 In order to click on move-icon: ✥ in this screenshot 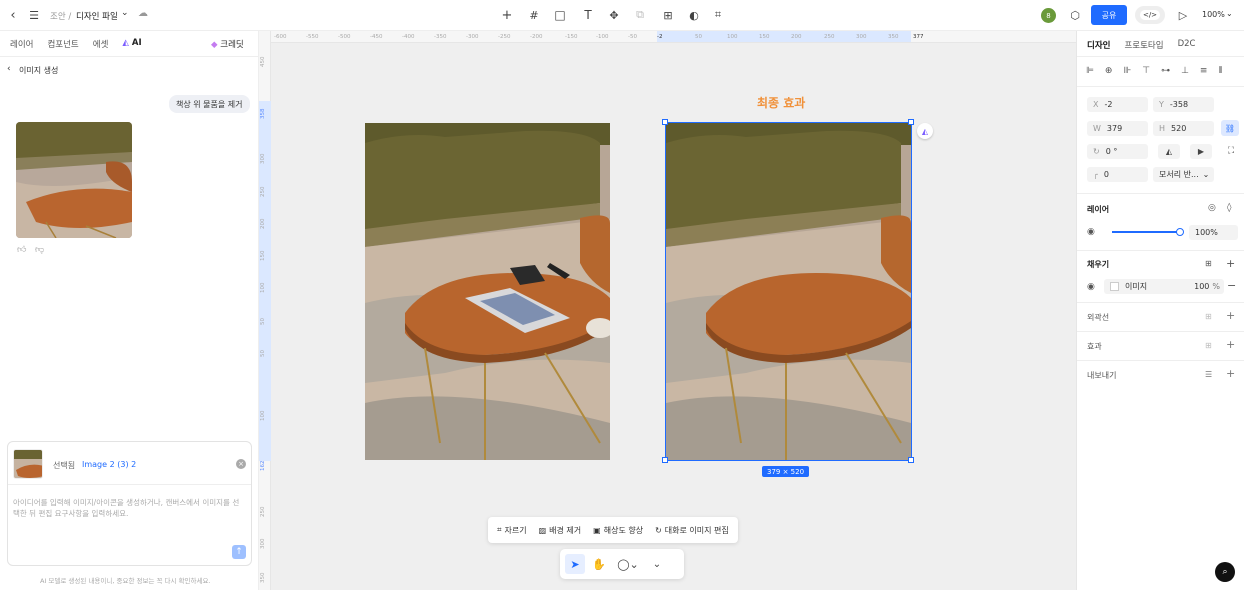, I will do `click(614, 15)`.